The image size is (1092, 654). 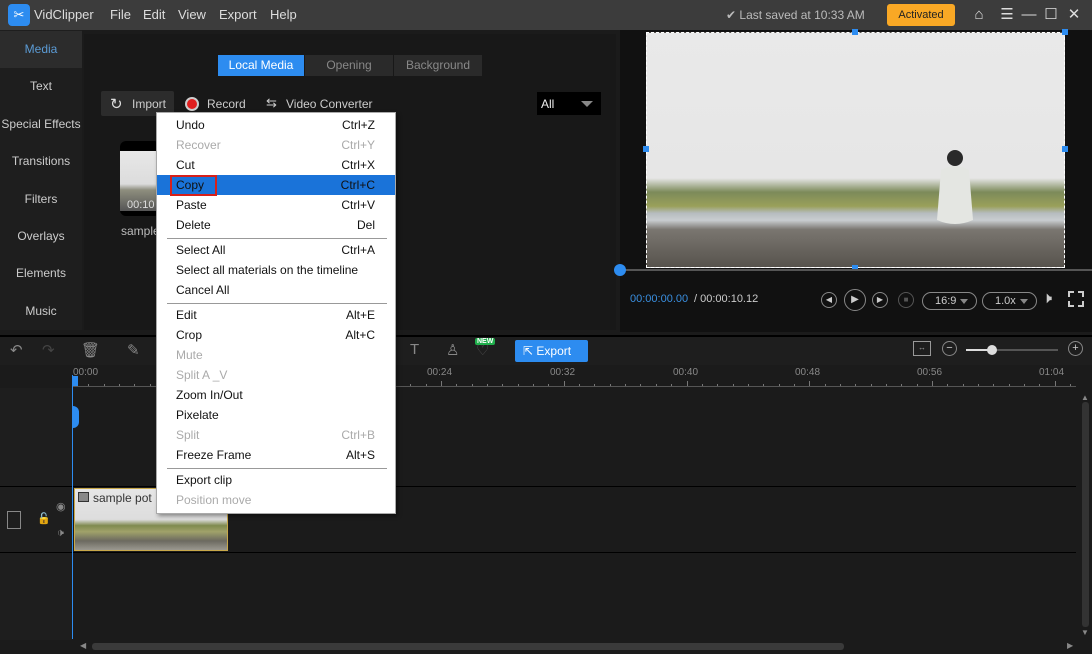 What do you see at coordinates (949, 301) in the screenshot?
I see `aspect-ratio-select: 16:9` at bounding box center [949, 301].